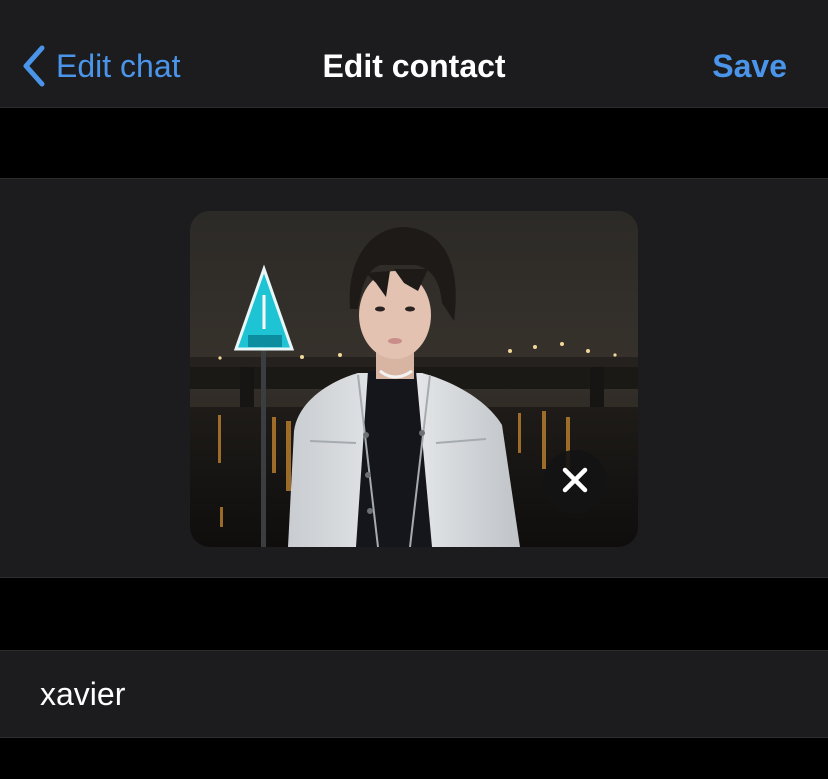 Image resolution: width=828 pixels, height=779 pixels. What do you see at coordinates (414, 66) in the screenshot?
I see `page-title: Edit contact` at bounding box center [414, 66].